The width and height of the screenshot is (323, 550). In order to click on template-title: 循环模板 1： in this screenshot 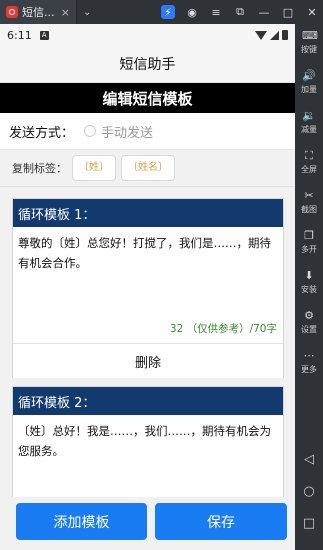, I will do `click(57, 215)`.